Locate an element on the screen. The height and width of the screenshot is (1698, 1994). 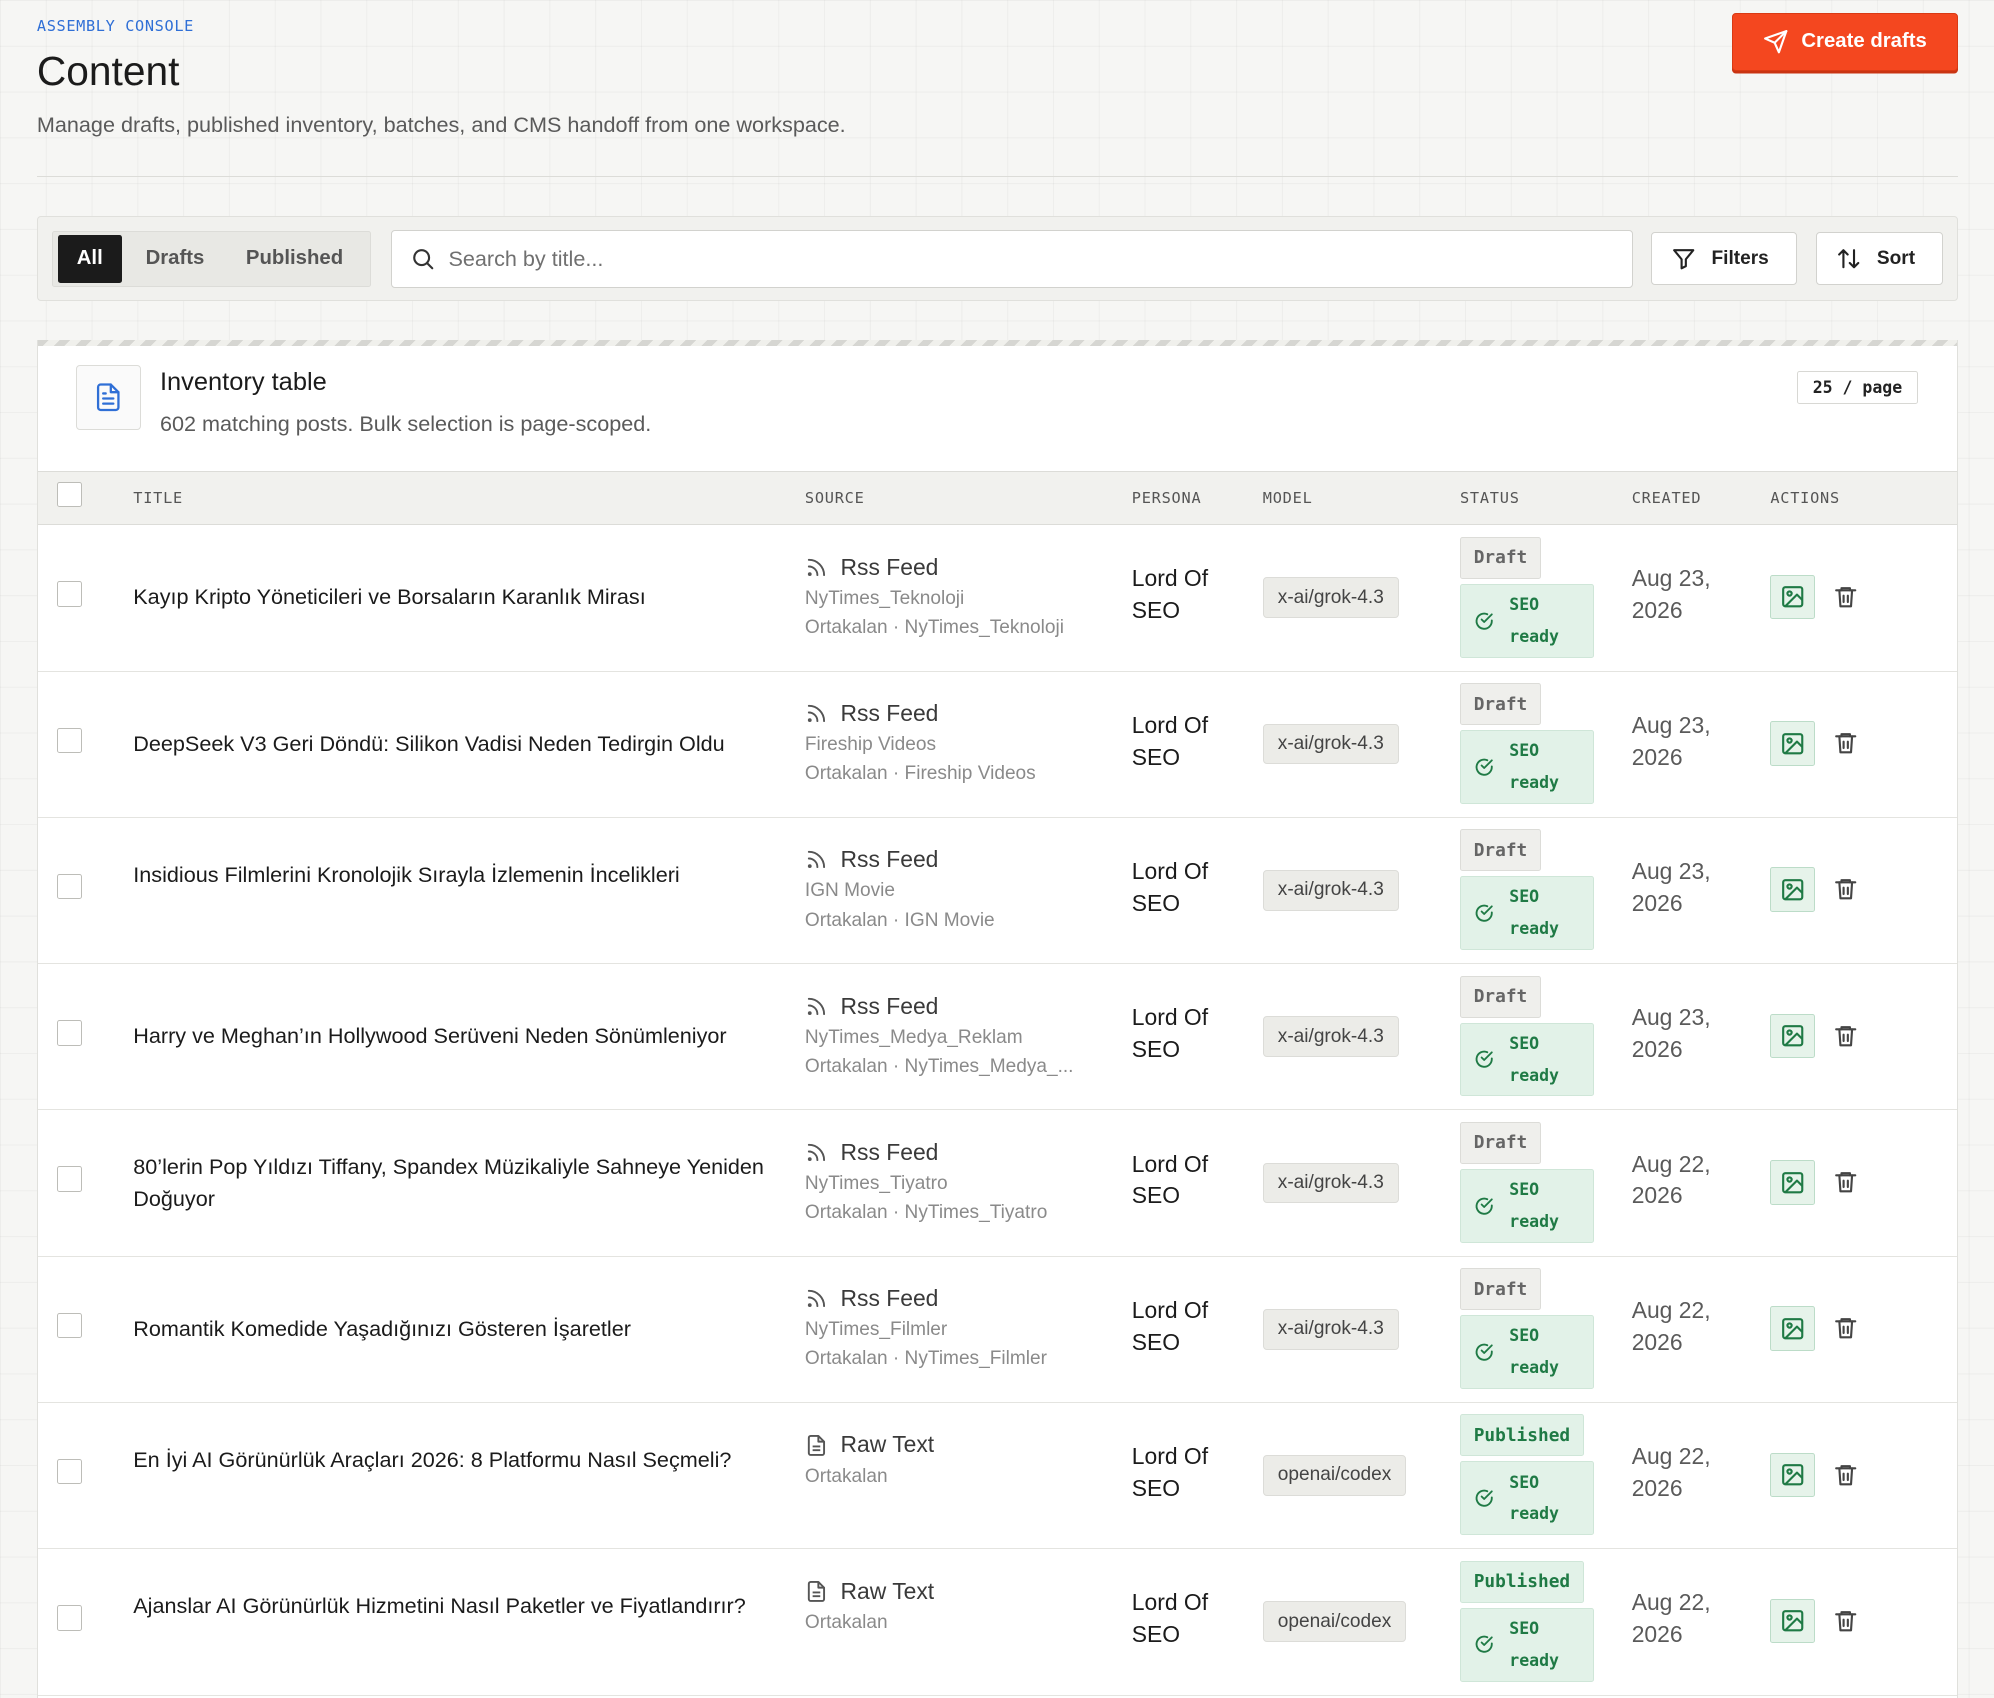
sort-button: Sort is located at coordinates (1880, 258).